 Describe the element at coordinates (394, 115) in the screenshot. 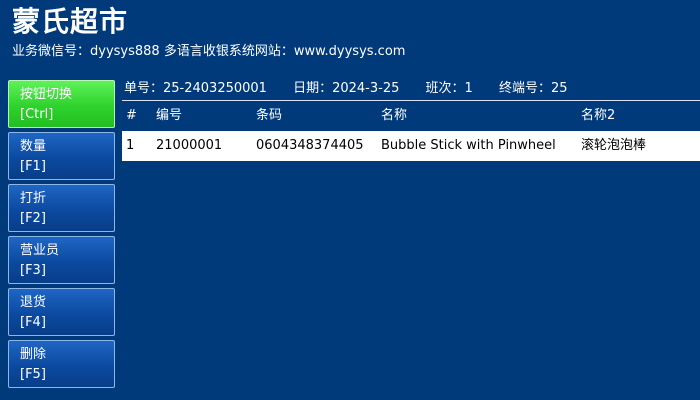

I see `column-header-name: 名称` at that location.